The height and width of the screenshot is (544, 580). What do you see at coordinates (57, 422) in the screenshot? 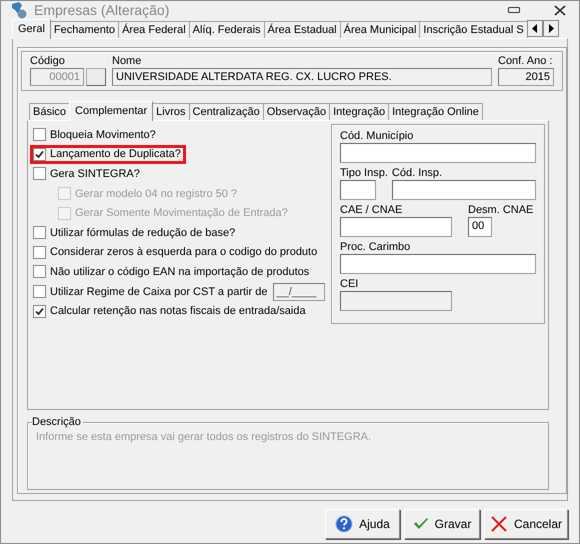
I see `group-label: Descrição` at bounding box center [57, 422].